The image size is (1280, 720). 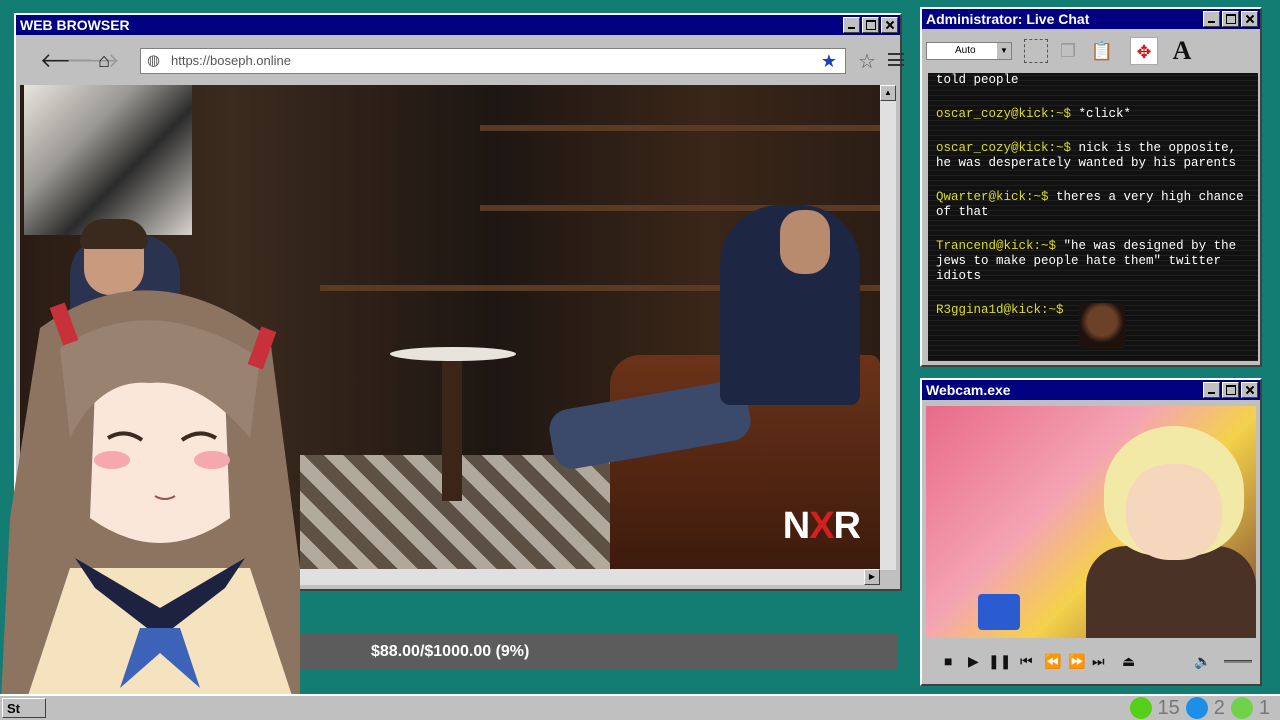 What do you see at coordinates (104, 61) in the screenshot?
I see `home-icon: ⌂` at bounding box center [104, 61].